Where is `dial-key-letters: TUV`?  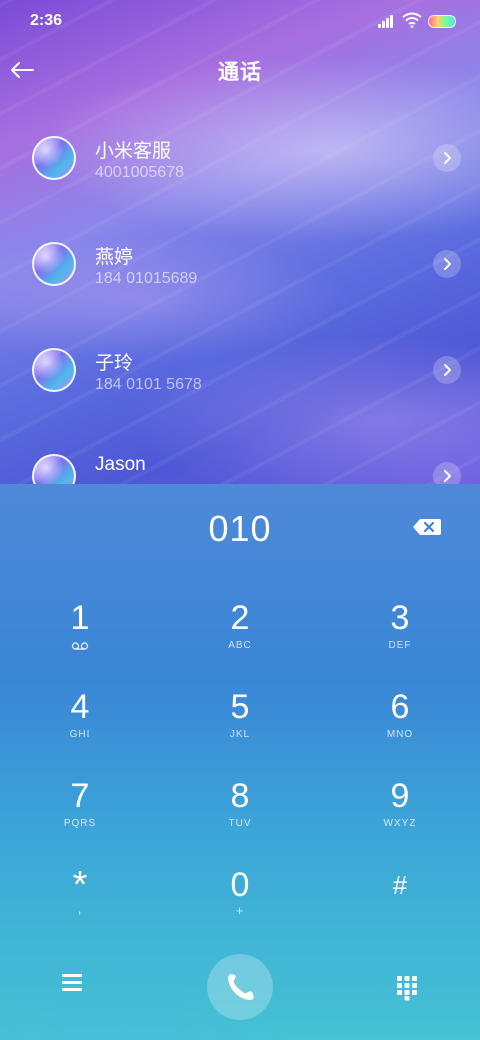
dial-key-letters: TUV is located at coordinates (240, 823).